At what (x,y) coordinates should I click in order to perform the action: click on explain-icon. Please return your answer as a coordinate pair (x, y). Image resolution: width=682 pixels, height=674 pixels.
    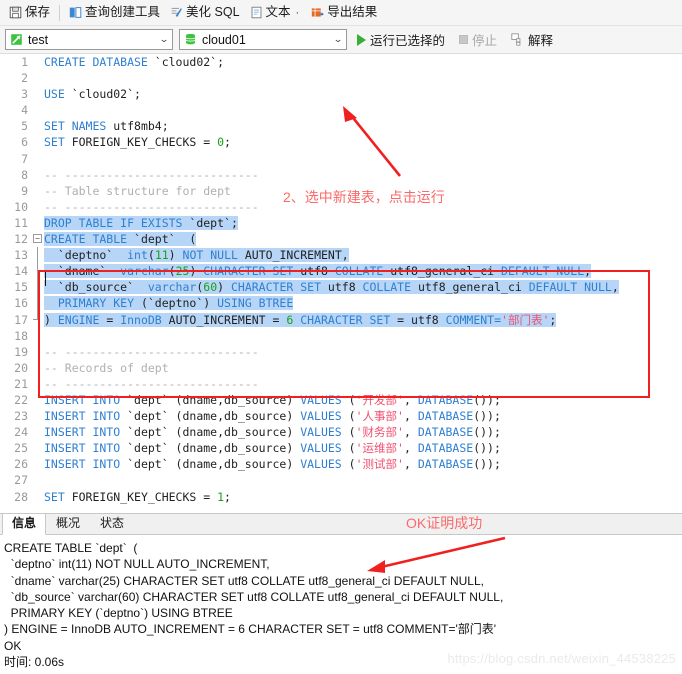
    Looking at the image, I should click on (517, 39).